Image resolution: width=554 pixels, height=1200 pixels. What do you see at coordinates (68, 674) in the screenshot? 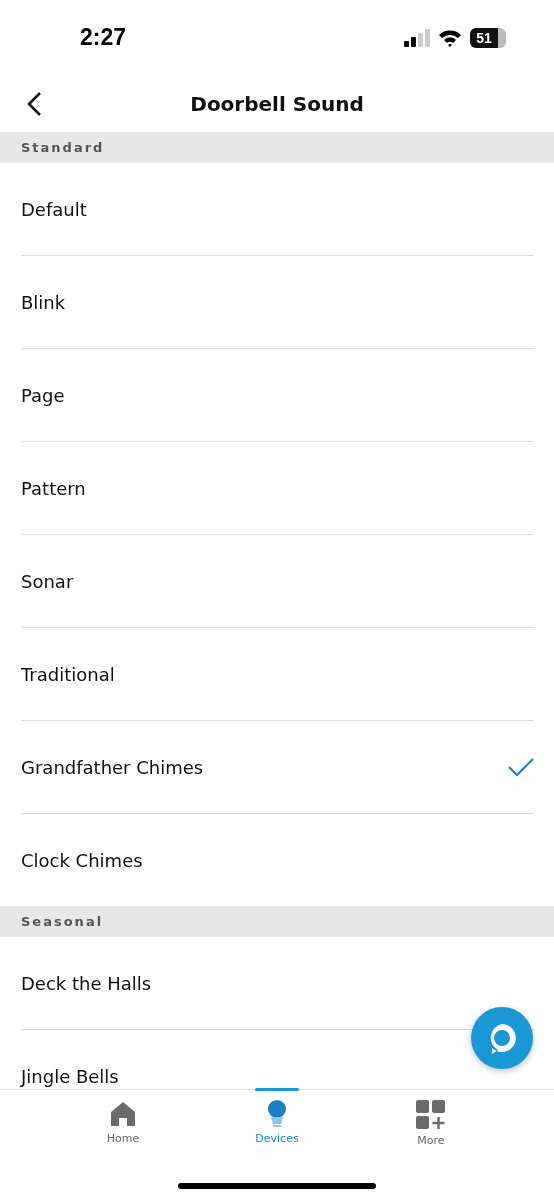
I see `option-label: Traditional` at bounding box center [68, 674].